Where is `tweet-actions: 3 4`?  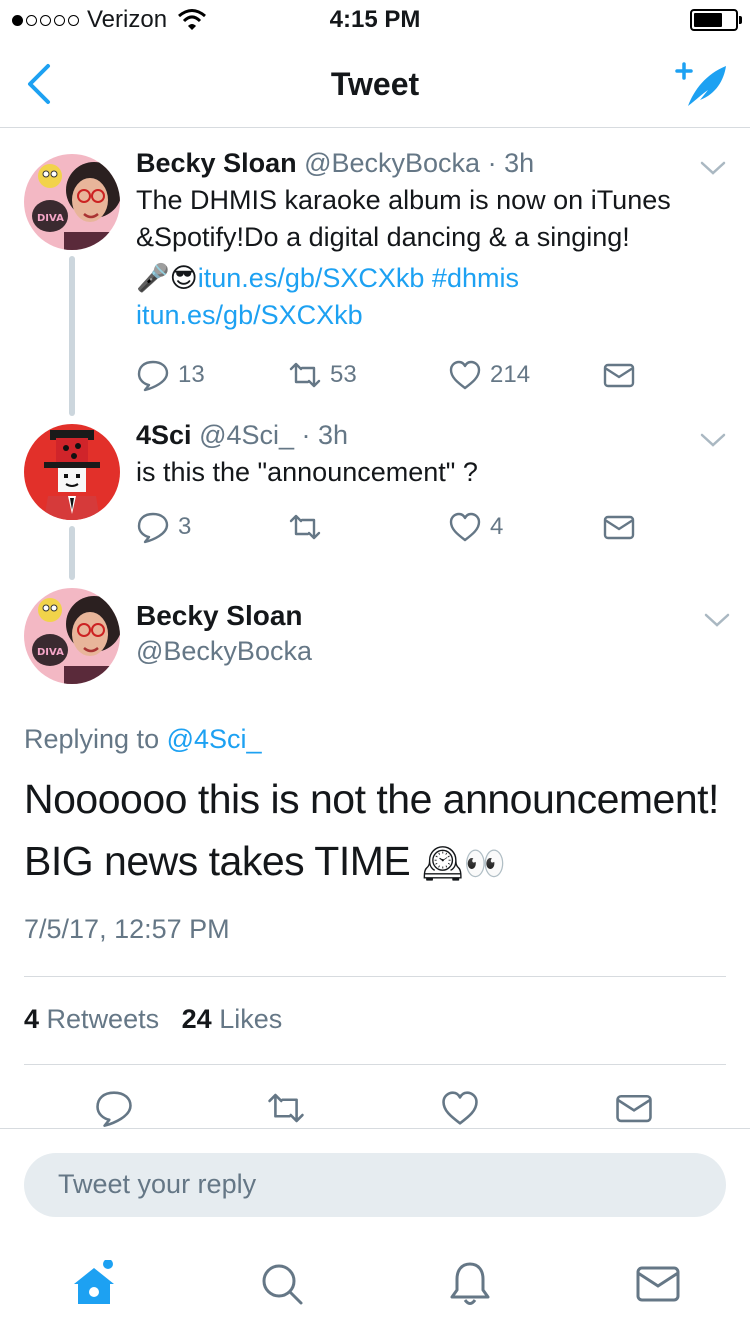 tweet-actions: 3 4 is located at coordinates (396, 528).